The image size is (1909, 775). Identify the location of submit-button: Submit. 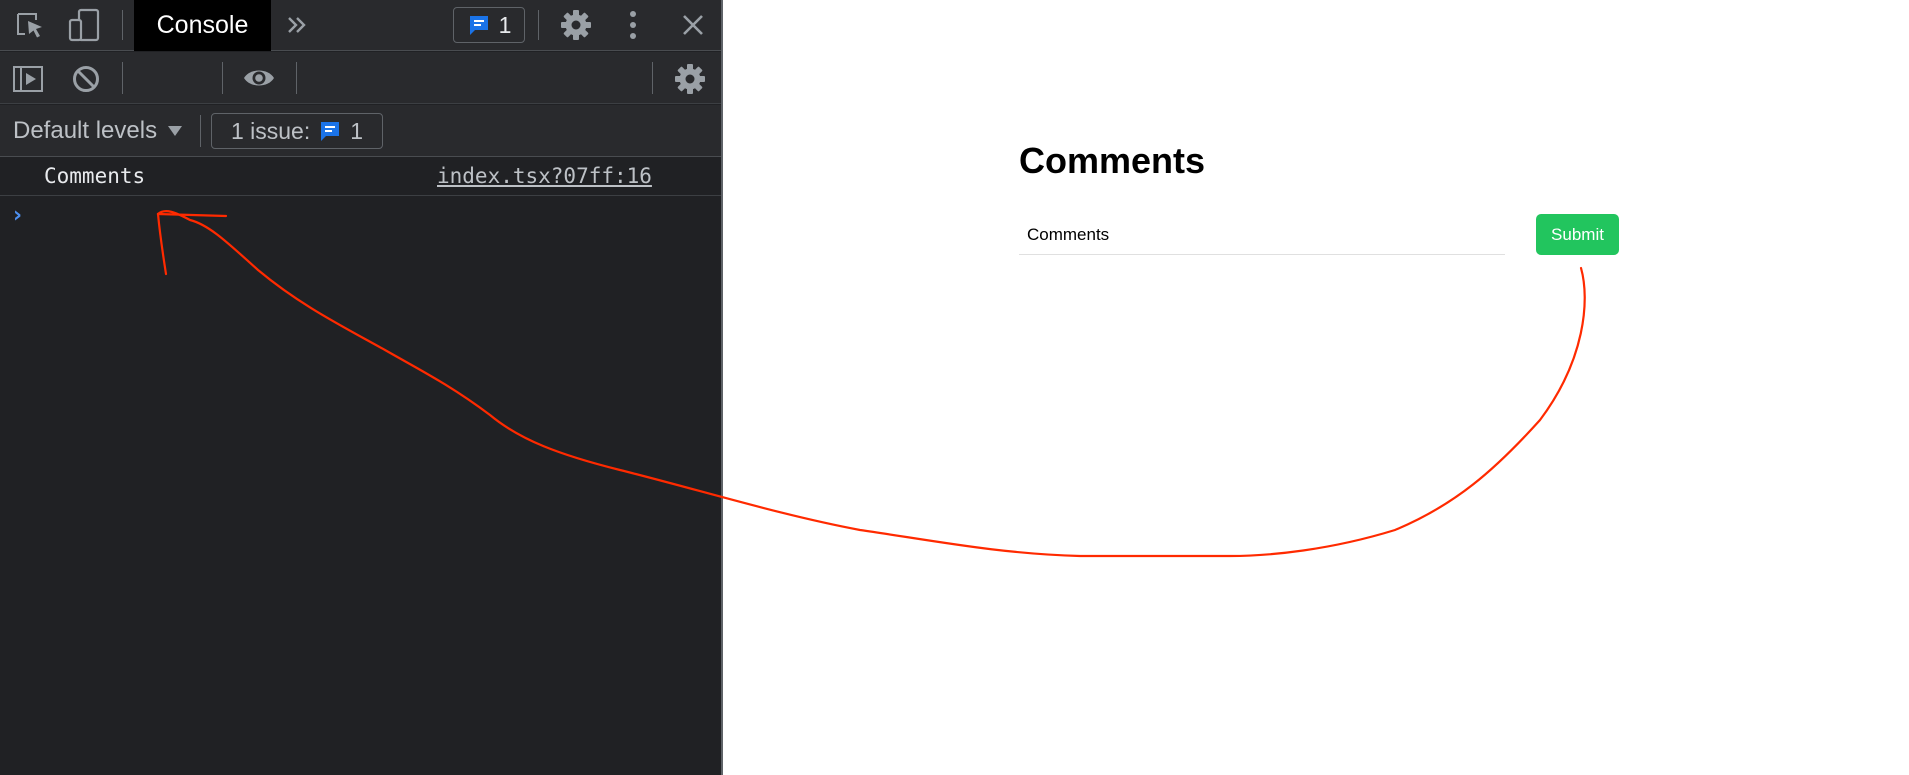
(1577, 234).